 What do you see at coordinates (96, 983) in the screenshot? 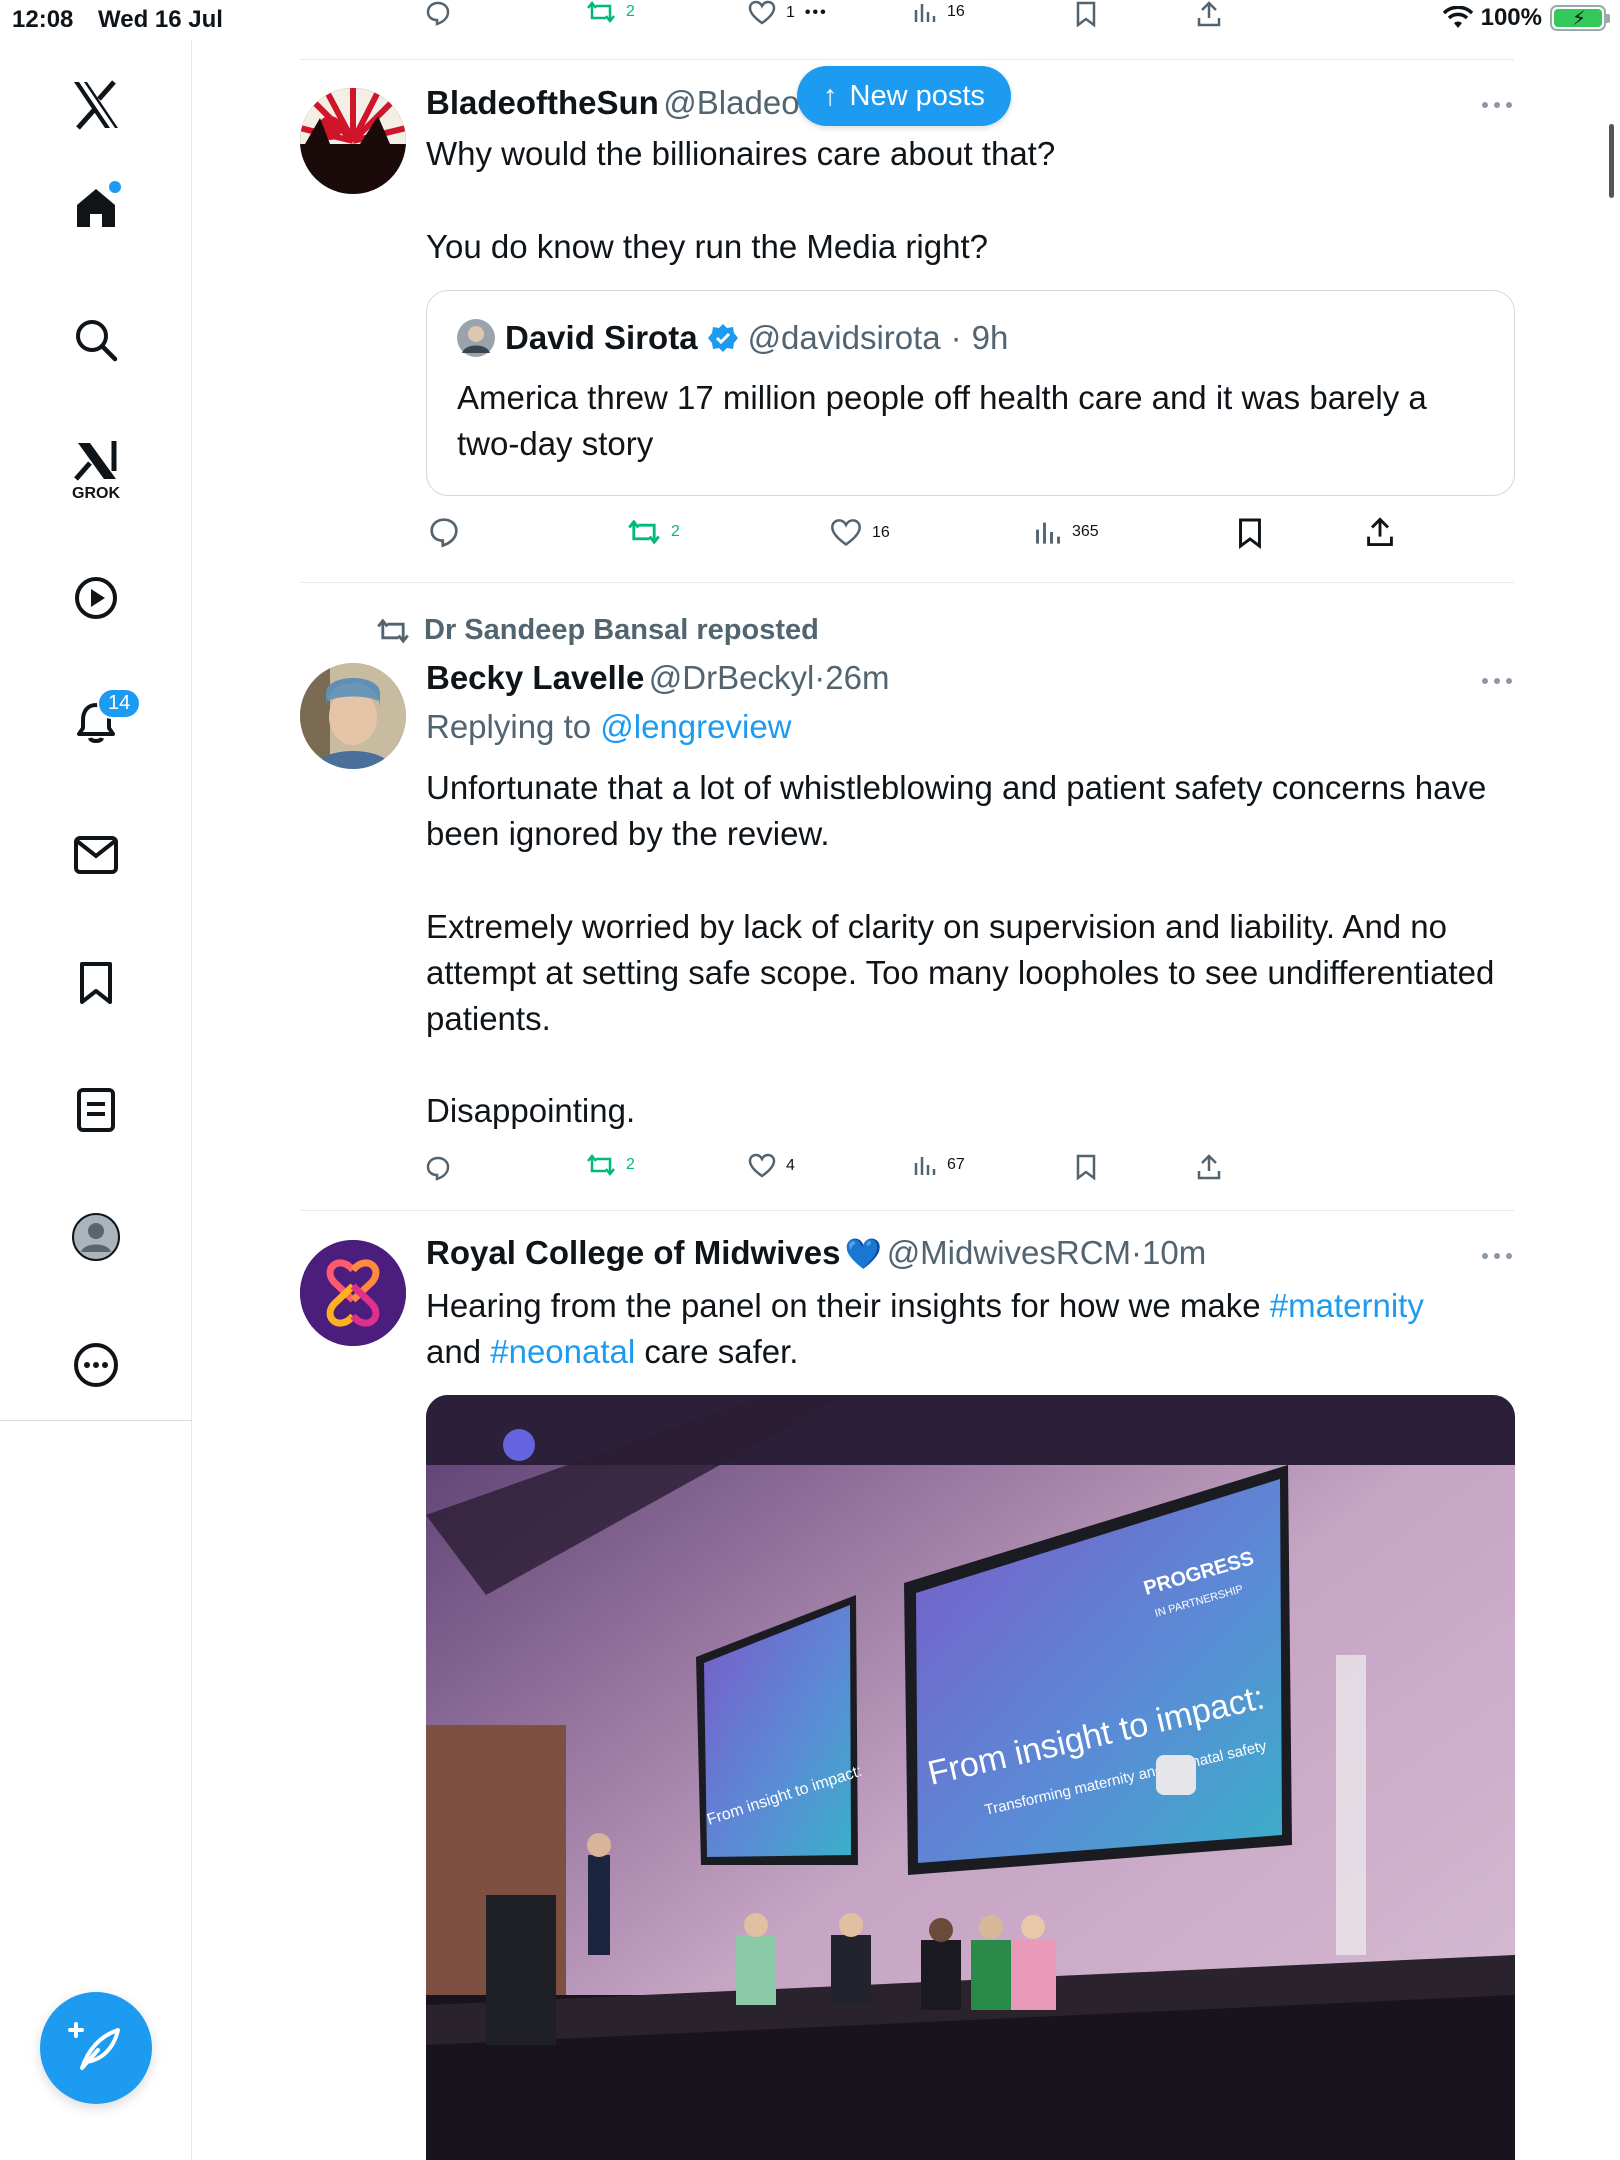
I see `sidebar-item-bookmarks` at bounding box center [96, 983].